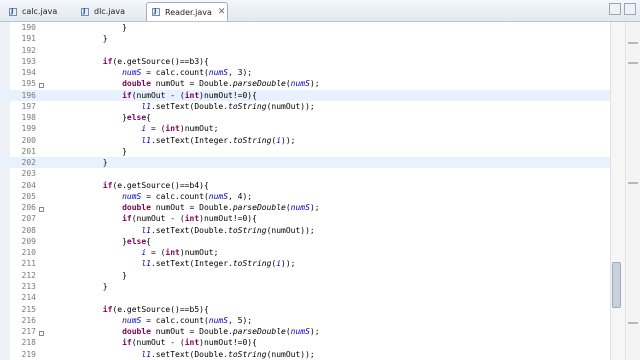 Image resolution: width=640 pixels, height=360 pixels. What do you see at coordinates (28, 151) in the screenshot?
I see `line-number: 201` at bounding box center [28, 151].